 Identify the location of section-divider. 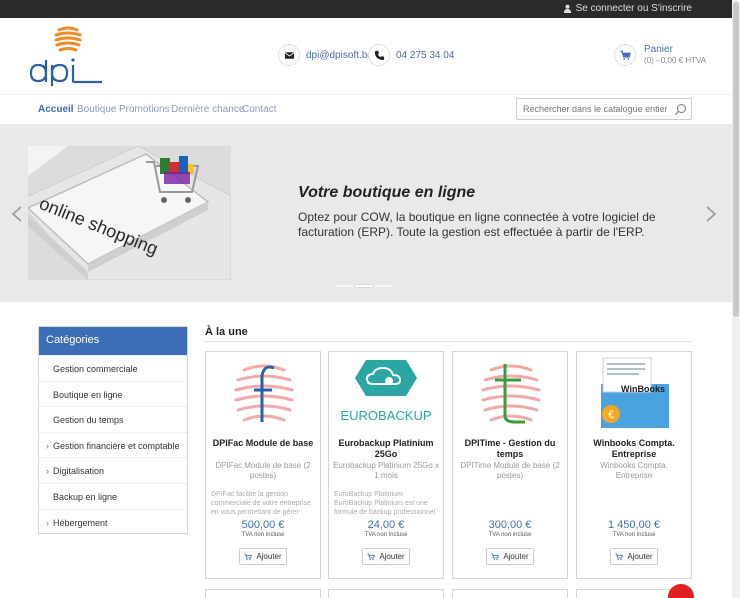
(448, 341).